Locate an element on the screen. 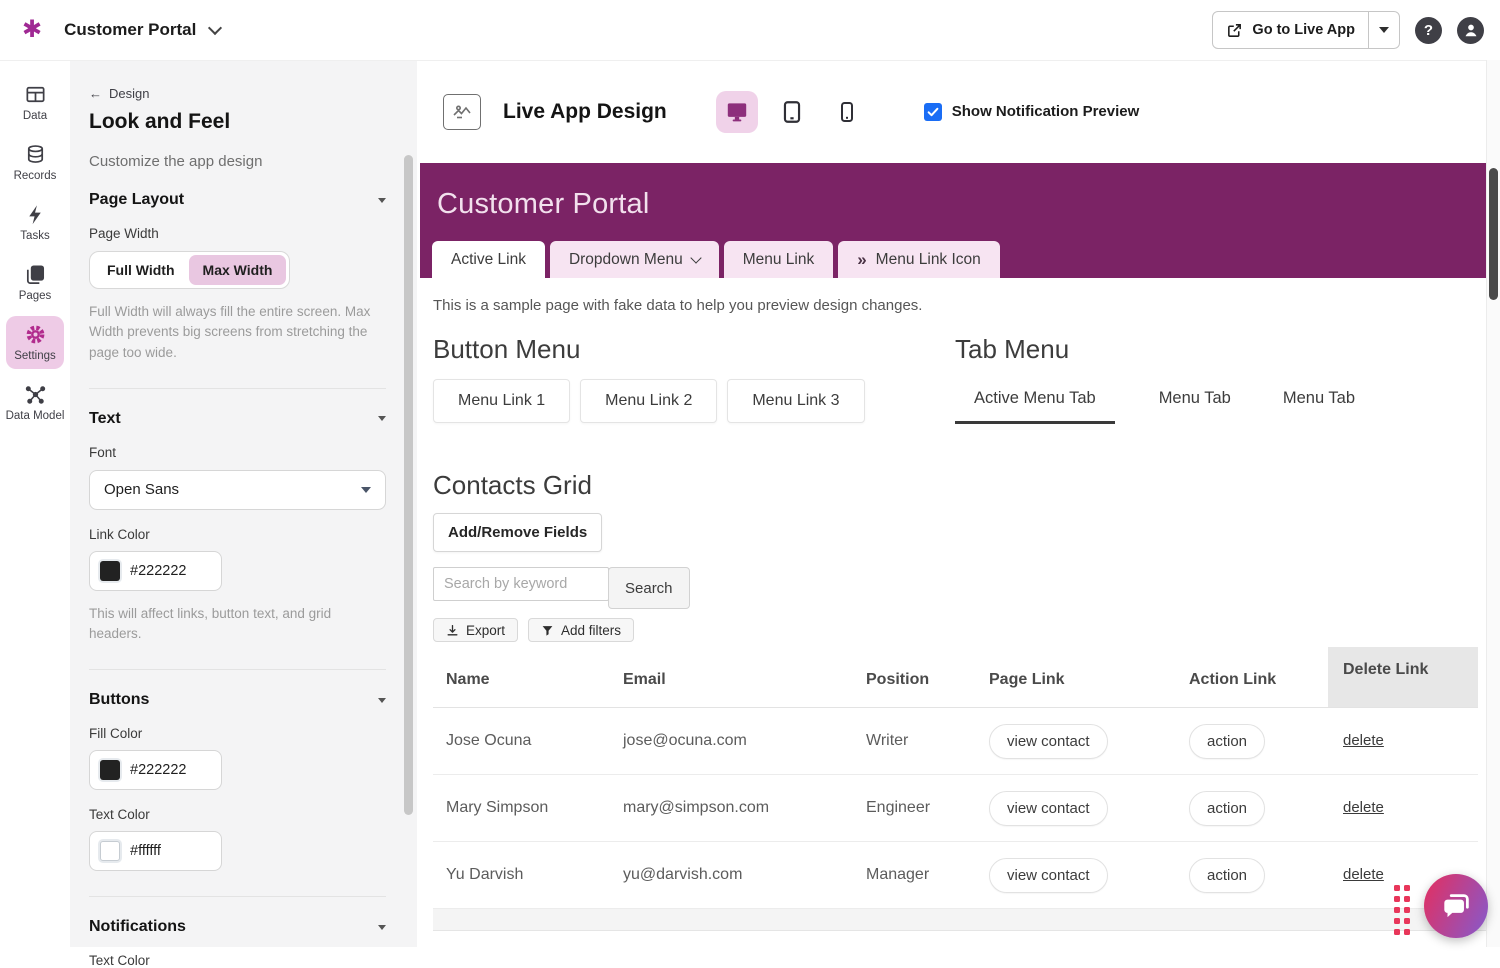 The width and height of the screenshot is (1500, 968). export-button: Export is located at coordinates (476, 630).